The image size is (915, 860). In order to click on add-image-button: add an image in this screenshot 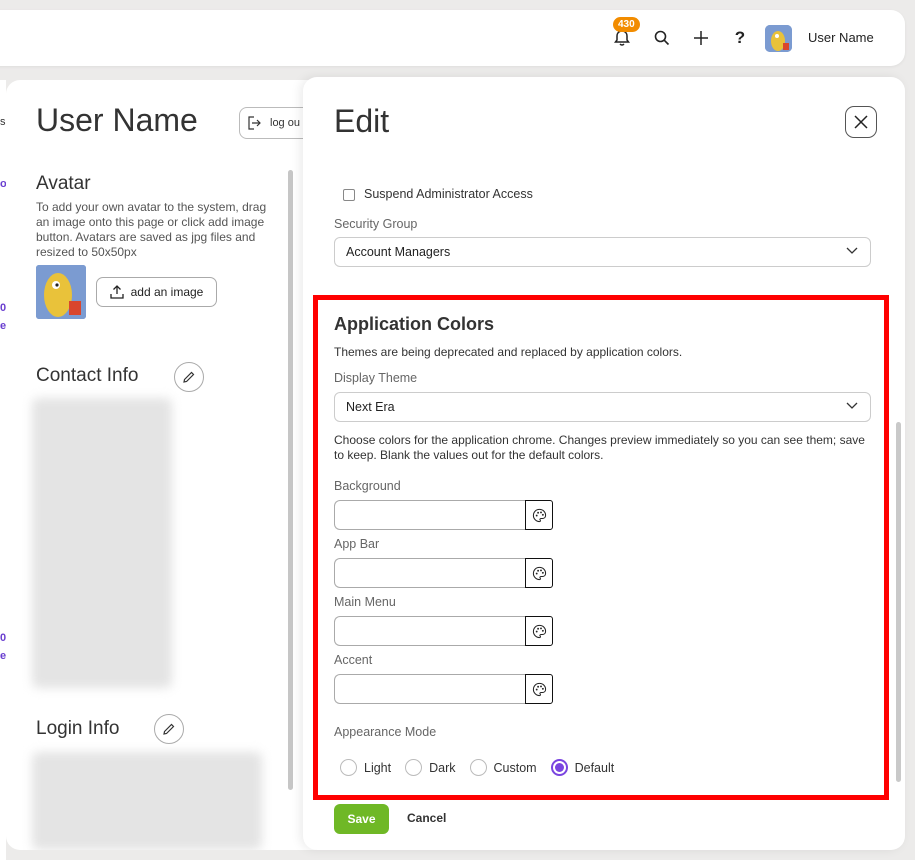, I will do `click(156, 292)`.